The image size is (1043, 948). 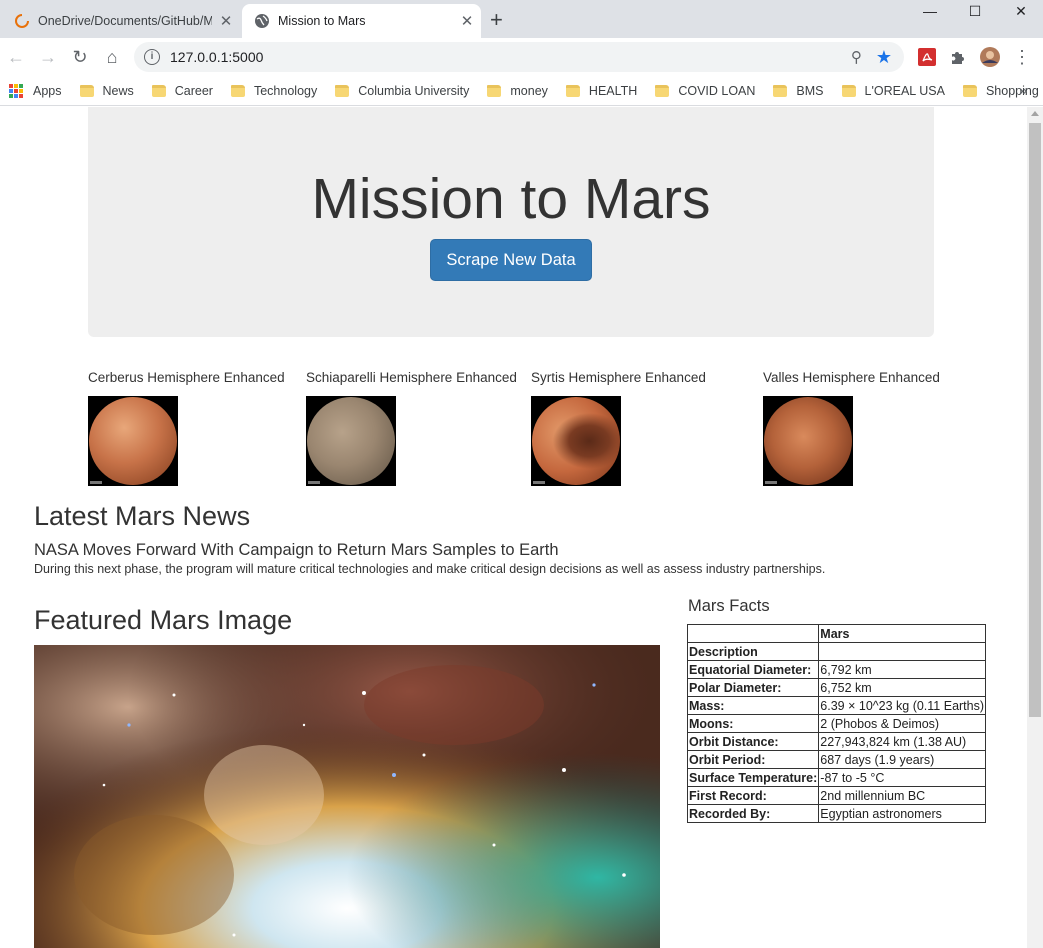 I want to click on bookmark-money: money, so click(x=517, y=91).